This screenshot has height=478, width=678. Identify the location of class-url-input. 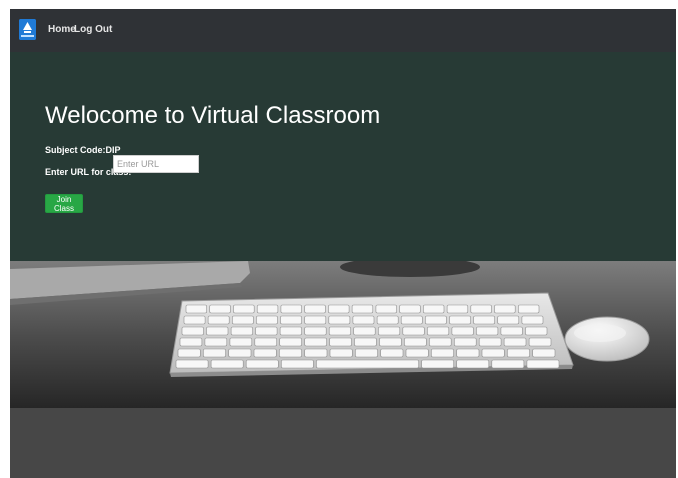
(156, 164).